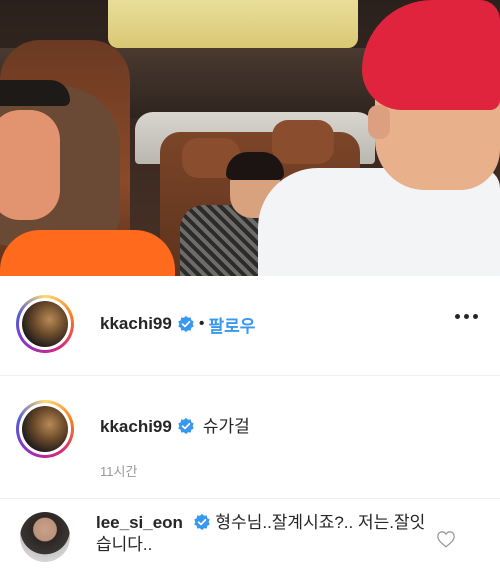 The height and width of the screenshot is (582, 500). What do you see at coordinates (233, 24) in the screenshot?
I see `car-sunroof` at bounding box center [233, 24].